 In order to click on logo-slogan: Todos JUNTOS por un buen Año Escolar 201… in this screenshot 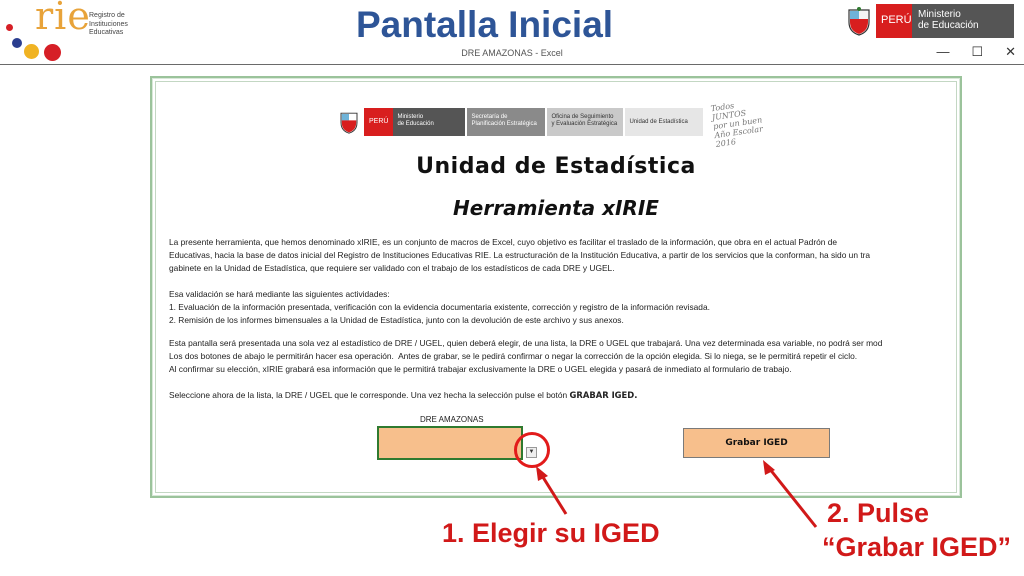, I will do `click(737, 124)`.